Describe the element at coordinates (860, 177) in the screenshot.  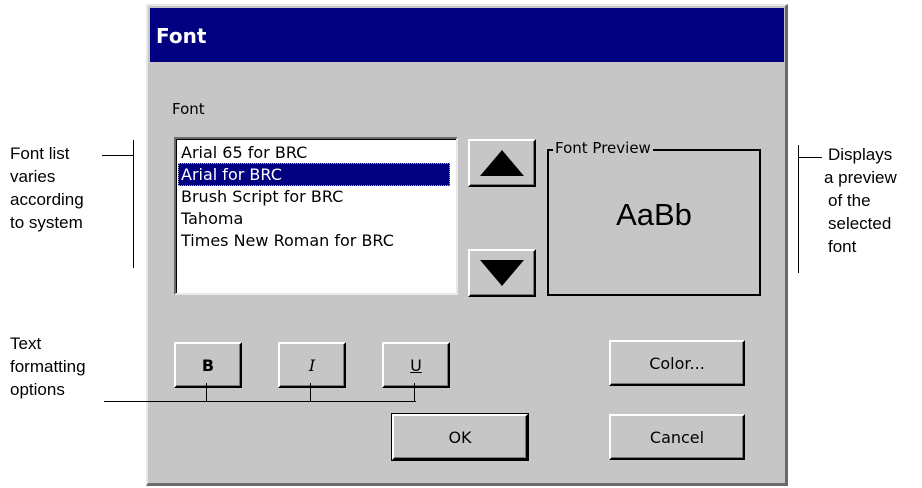
I see `annotation-line: a preview` at that location.